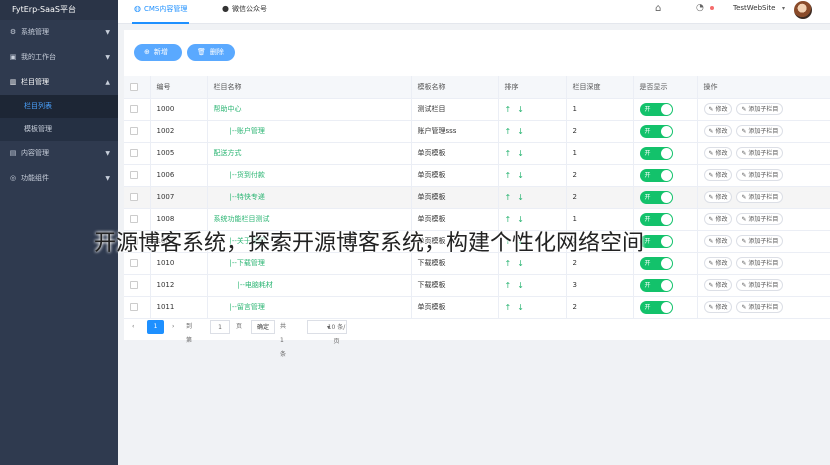  What do you see at coordinates (477, 109) in the screenshot?
I see `table-row: 1000 帮助中心 测试栏目 ↑ ↓ 1 开 ✎ 修改 ✎ 添加子栏目` at bounding box center [477, 109].